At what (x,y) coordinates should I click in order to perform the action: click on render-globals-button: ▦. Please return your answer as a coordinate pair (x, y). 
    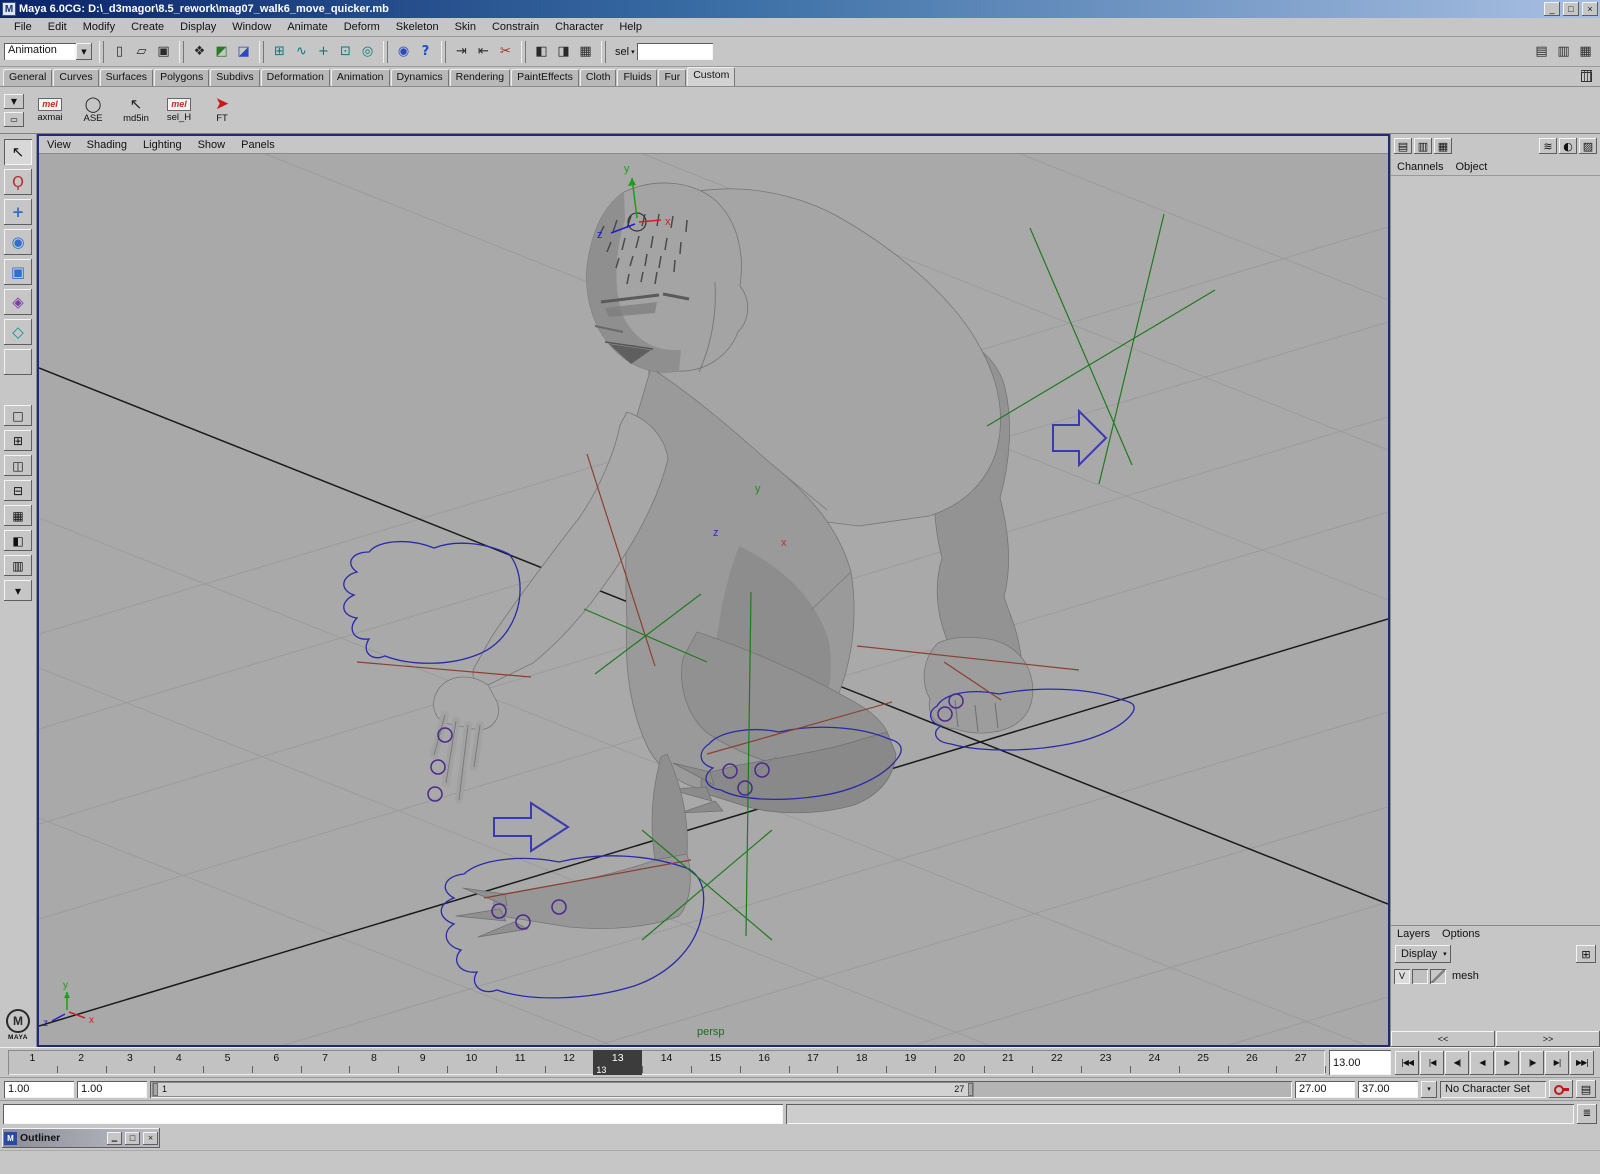
    Looking at the image, I should click on (585, 51).